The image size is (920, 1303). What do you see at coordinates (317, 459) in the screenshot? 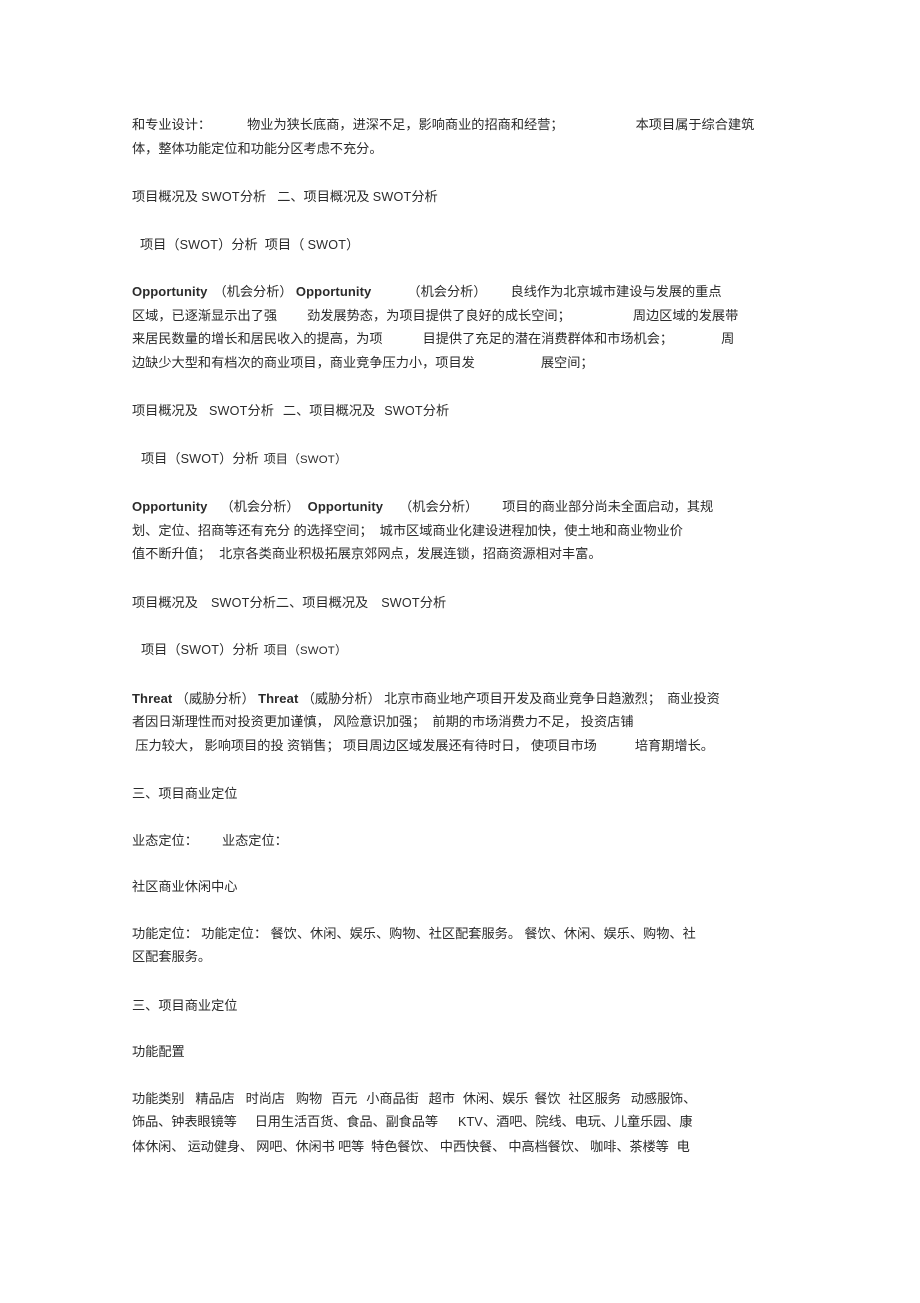
I see `subheading2-swot2: SWOT` at bounding box center [317, 459].